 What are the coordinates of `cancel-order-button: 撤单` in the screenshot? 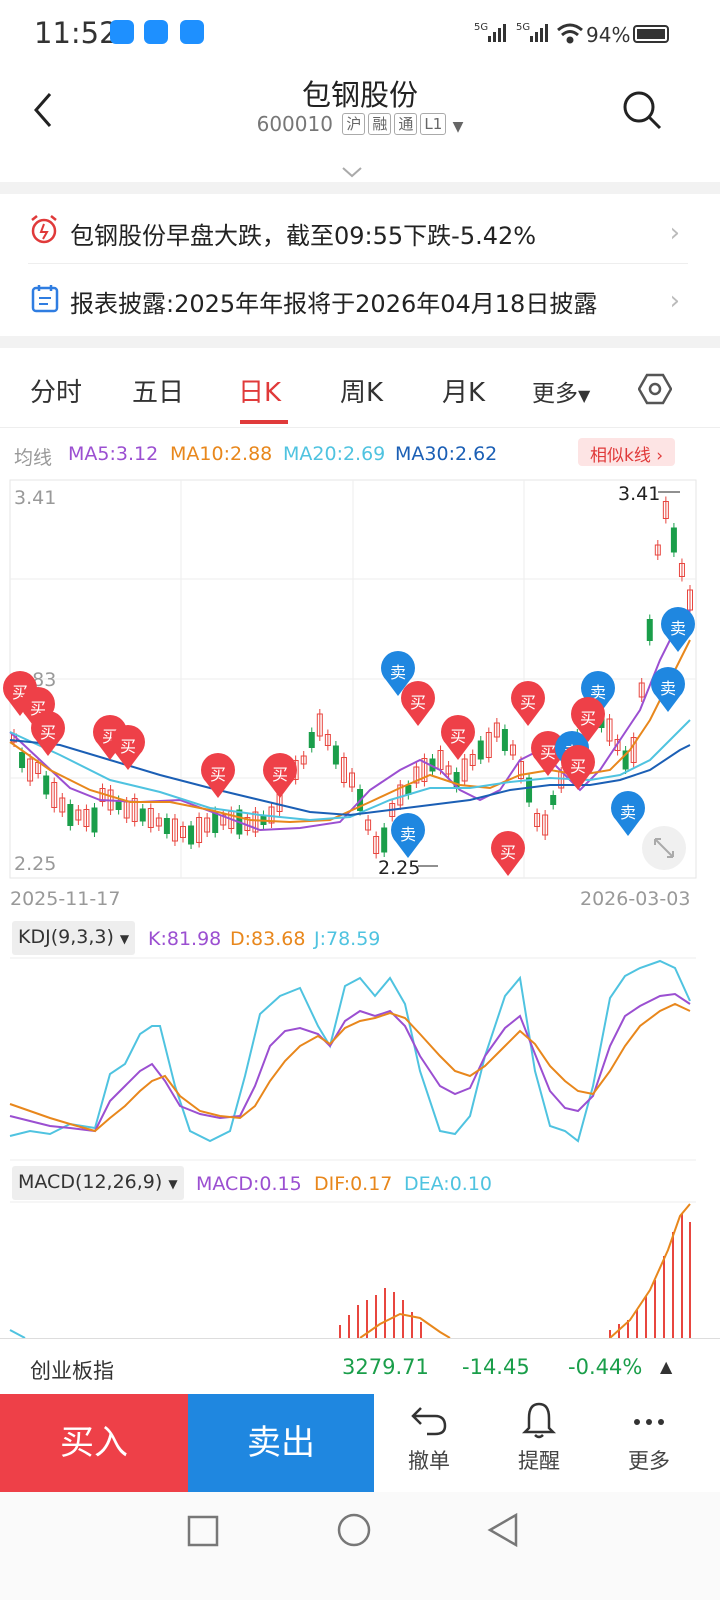 It's located at (429, 1437).